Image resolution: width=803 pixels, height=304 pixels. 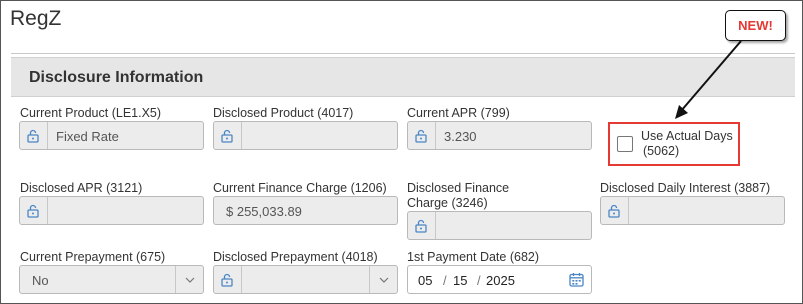 I want to click on disclosed-daily-interest-field, so click(x=692, y=210).